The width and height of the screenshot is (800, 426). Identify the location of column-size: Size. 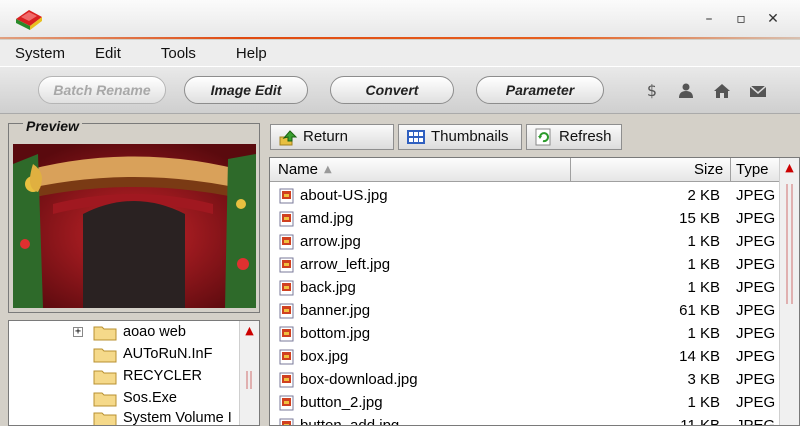
(708, 169).